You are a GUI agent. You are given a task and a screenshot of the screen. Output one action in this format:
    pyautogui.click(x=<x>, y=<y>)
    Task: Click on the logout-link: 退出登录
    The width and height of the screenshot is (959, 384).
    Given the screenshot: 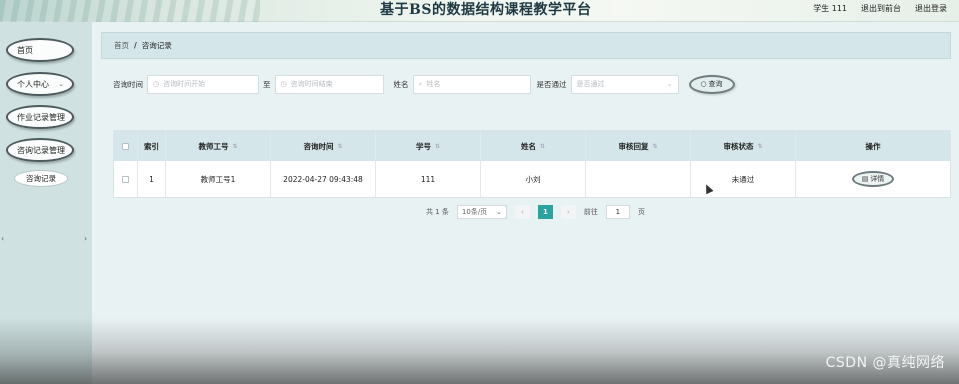 What is the action you would take?
    pyautogui.click(x=931, y=8)
    